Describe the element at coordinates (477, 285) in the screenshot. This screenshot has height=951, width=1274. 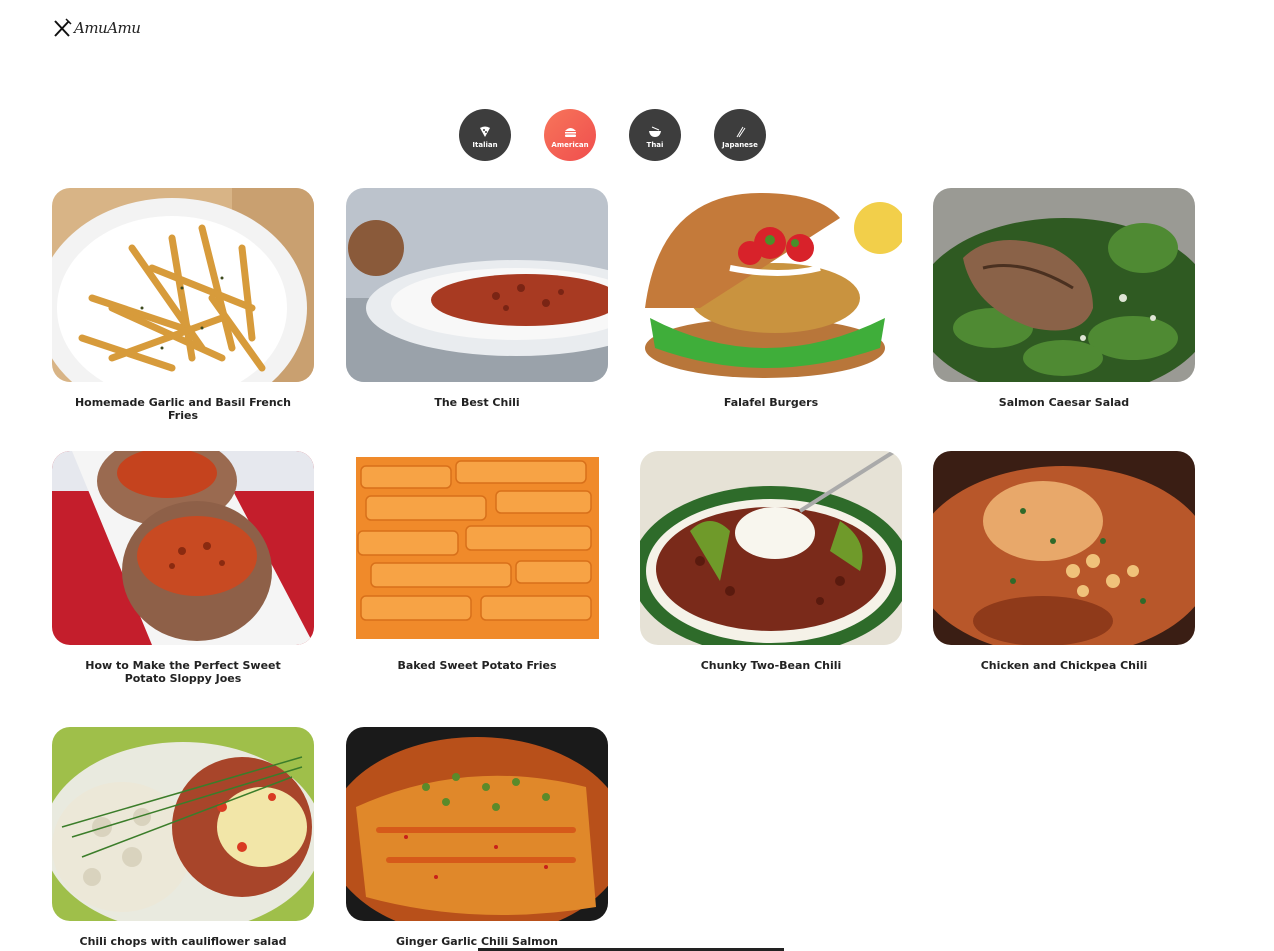
I see `recipe-image-chili` at that location.